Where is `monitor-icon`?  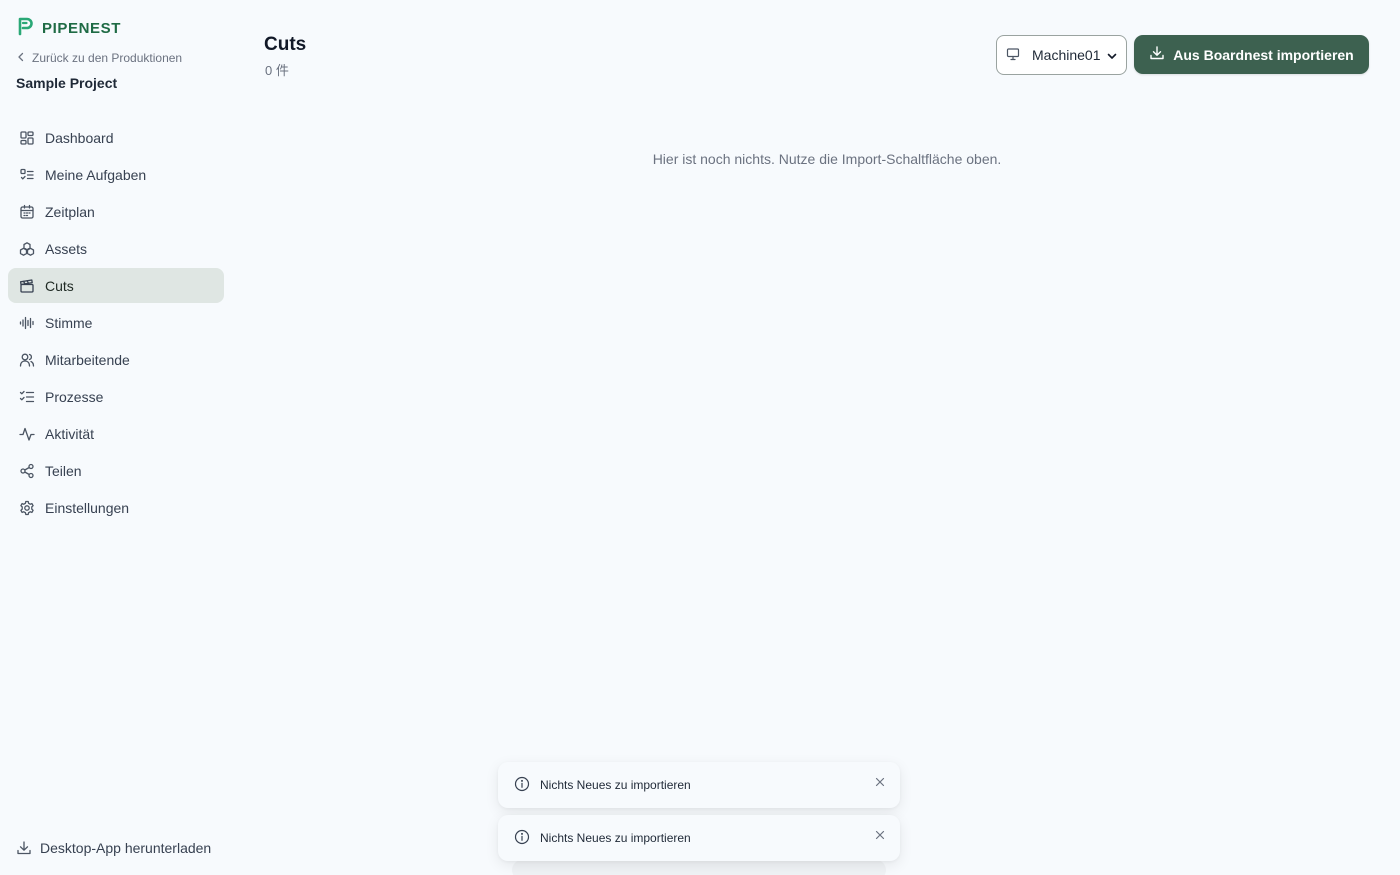
monitor-icon is located at coordinates (1013, 55).